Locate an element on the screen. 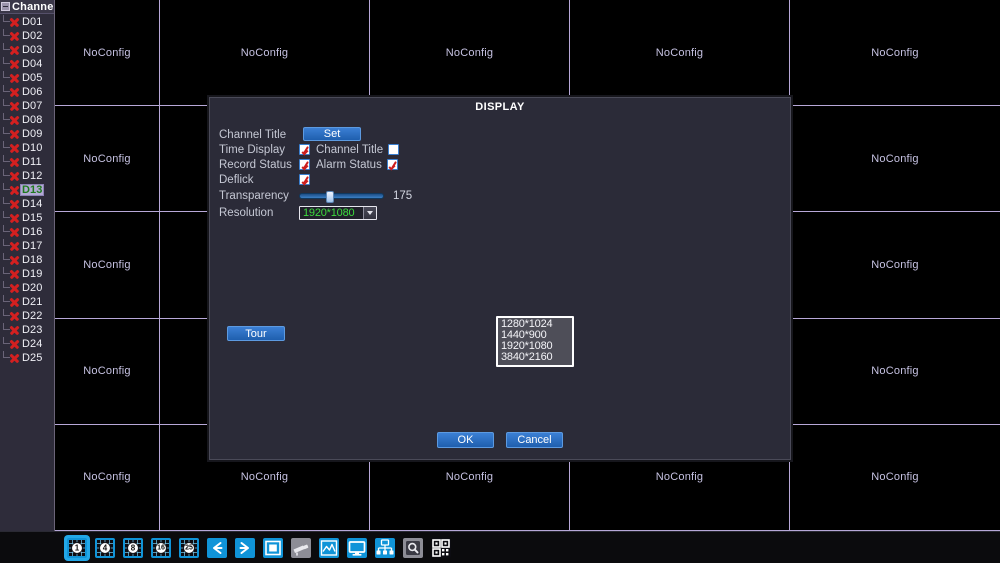 The width and height of the screenshot is (1000, 563). transparency-slider-thumb is located at coordinates (329, 196).